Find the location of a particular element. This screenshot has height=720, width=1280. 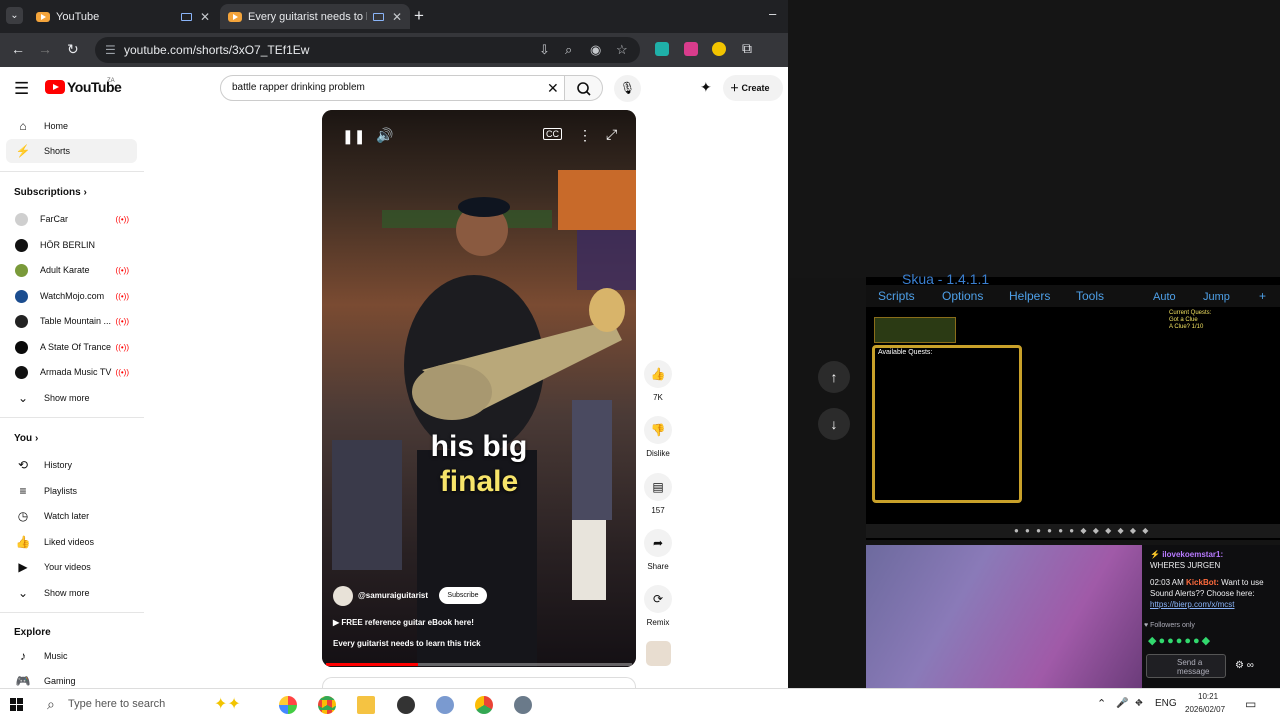

chat-settings-icon: ⚙ ∞ is located at coordinates (1244, 665).